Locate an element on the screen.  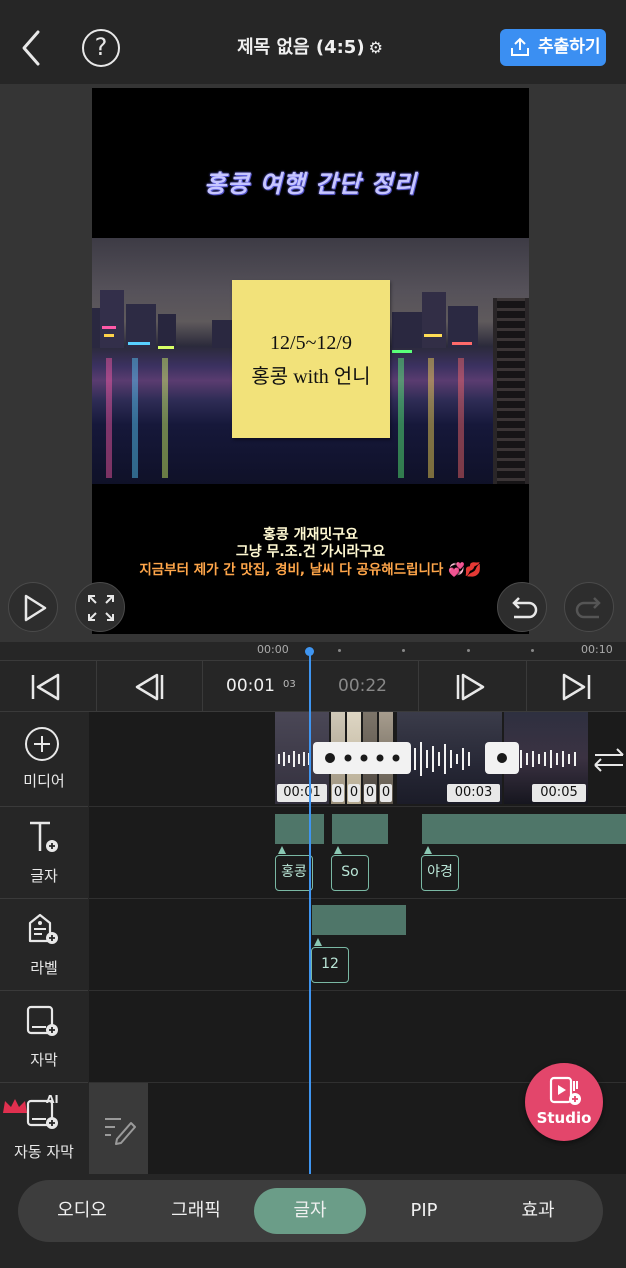
project-title: 제목 없음 (4:5) ⚙ is located at coordinates (310, 48).